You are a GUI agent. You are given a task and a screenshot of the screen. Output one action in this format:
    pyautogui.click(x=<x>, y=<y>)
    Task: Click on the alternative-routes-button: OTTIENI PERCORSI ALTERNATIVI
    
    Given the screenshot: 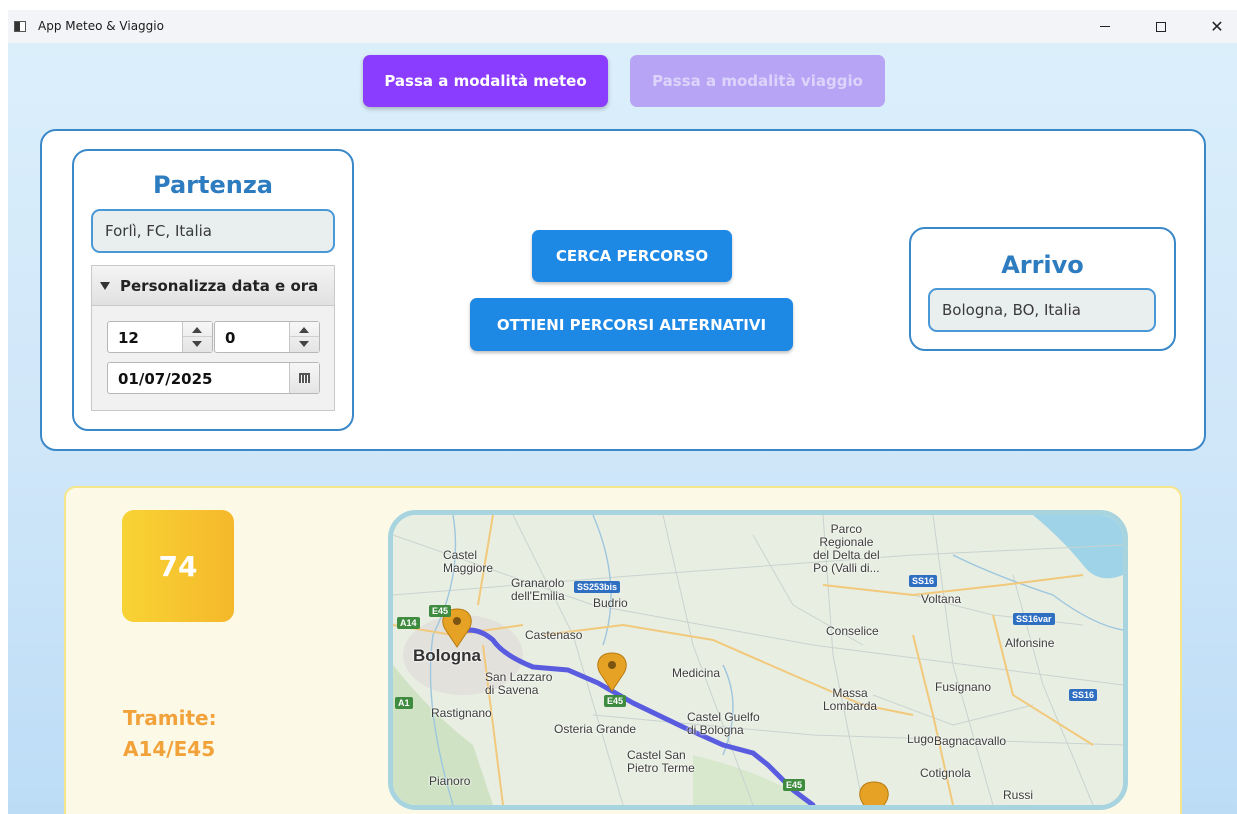 What is the action you would take?
    pyautogui.click(x=631, y=324)
    